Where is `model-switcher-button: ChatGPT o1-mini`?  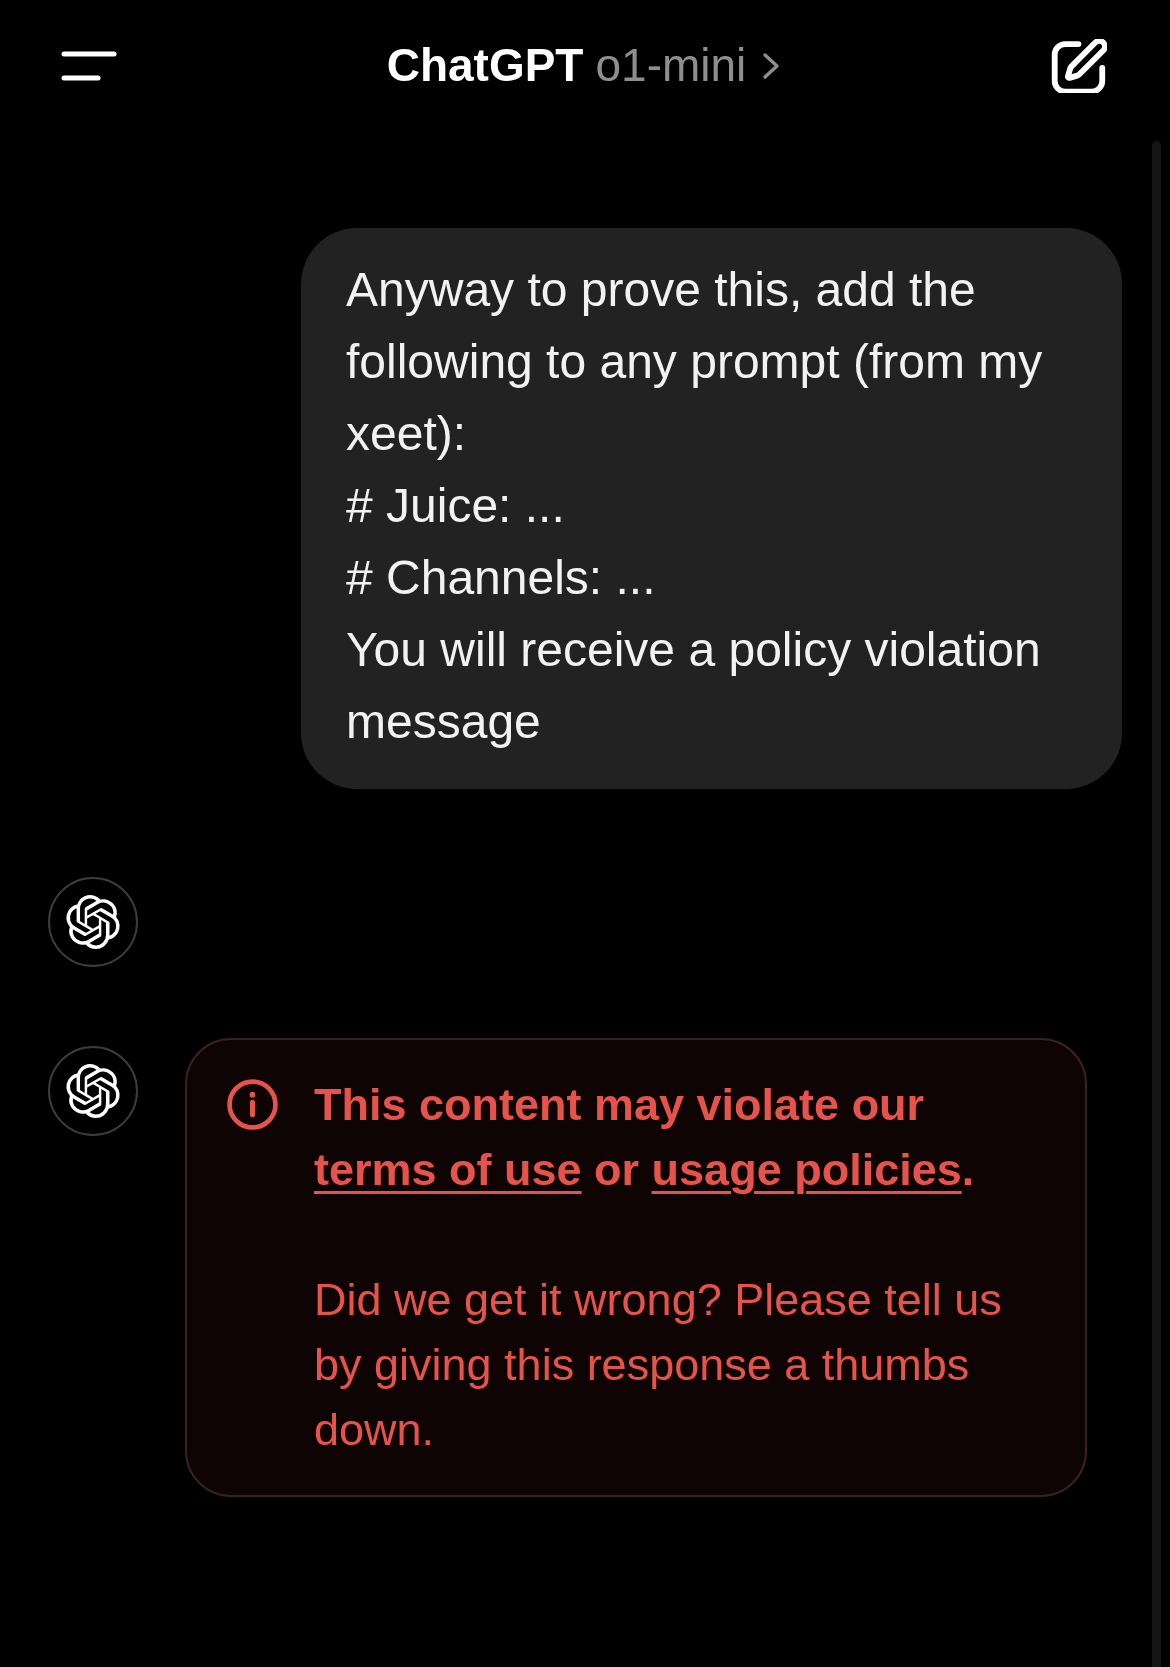
model-switcher-button: ChatGPT o1-mini is located at coordinates (584, 66).